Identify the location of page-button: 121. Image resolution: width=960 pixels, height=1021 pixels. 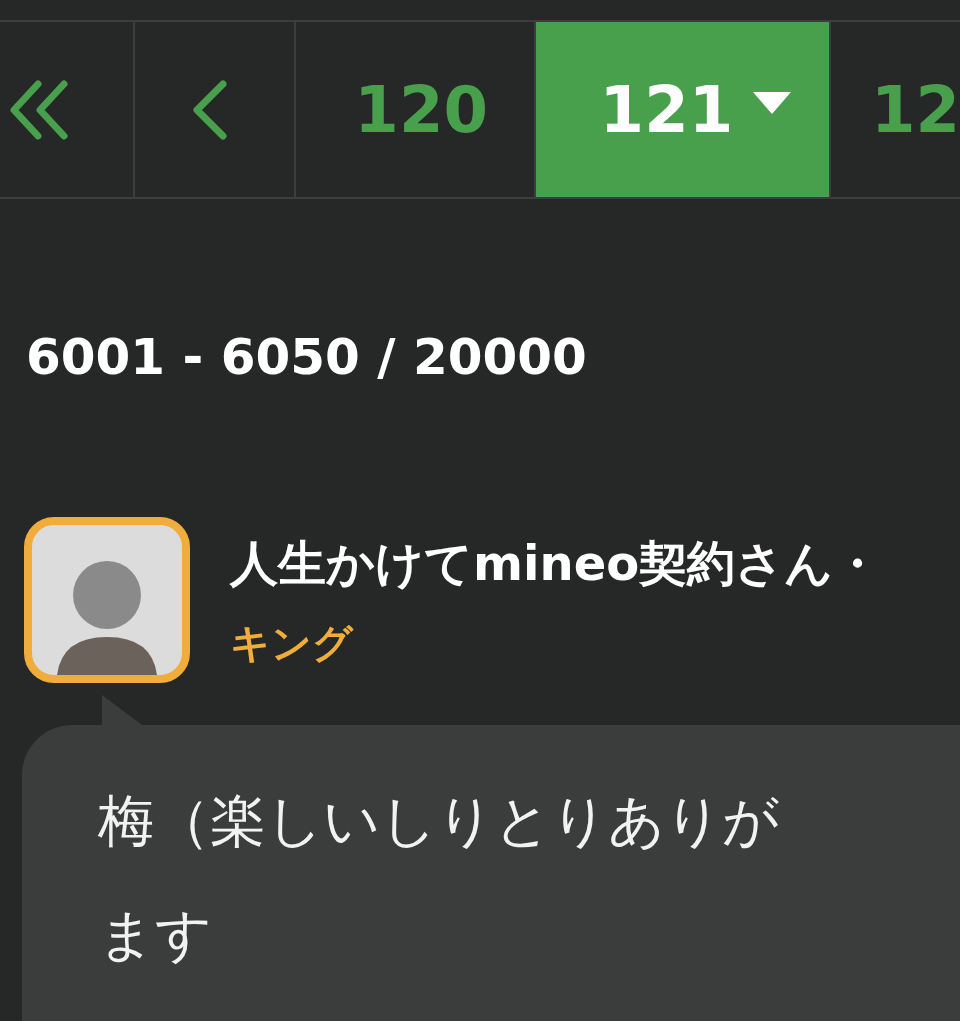
(683, 109).